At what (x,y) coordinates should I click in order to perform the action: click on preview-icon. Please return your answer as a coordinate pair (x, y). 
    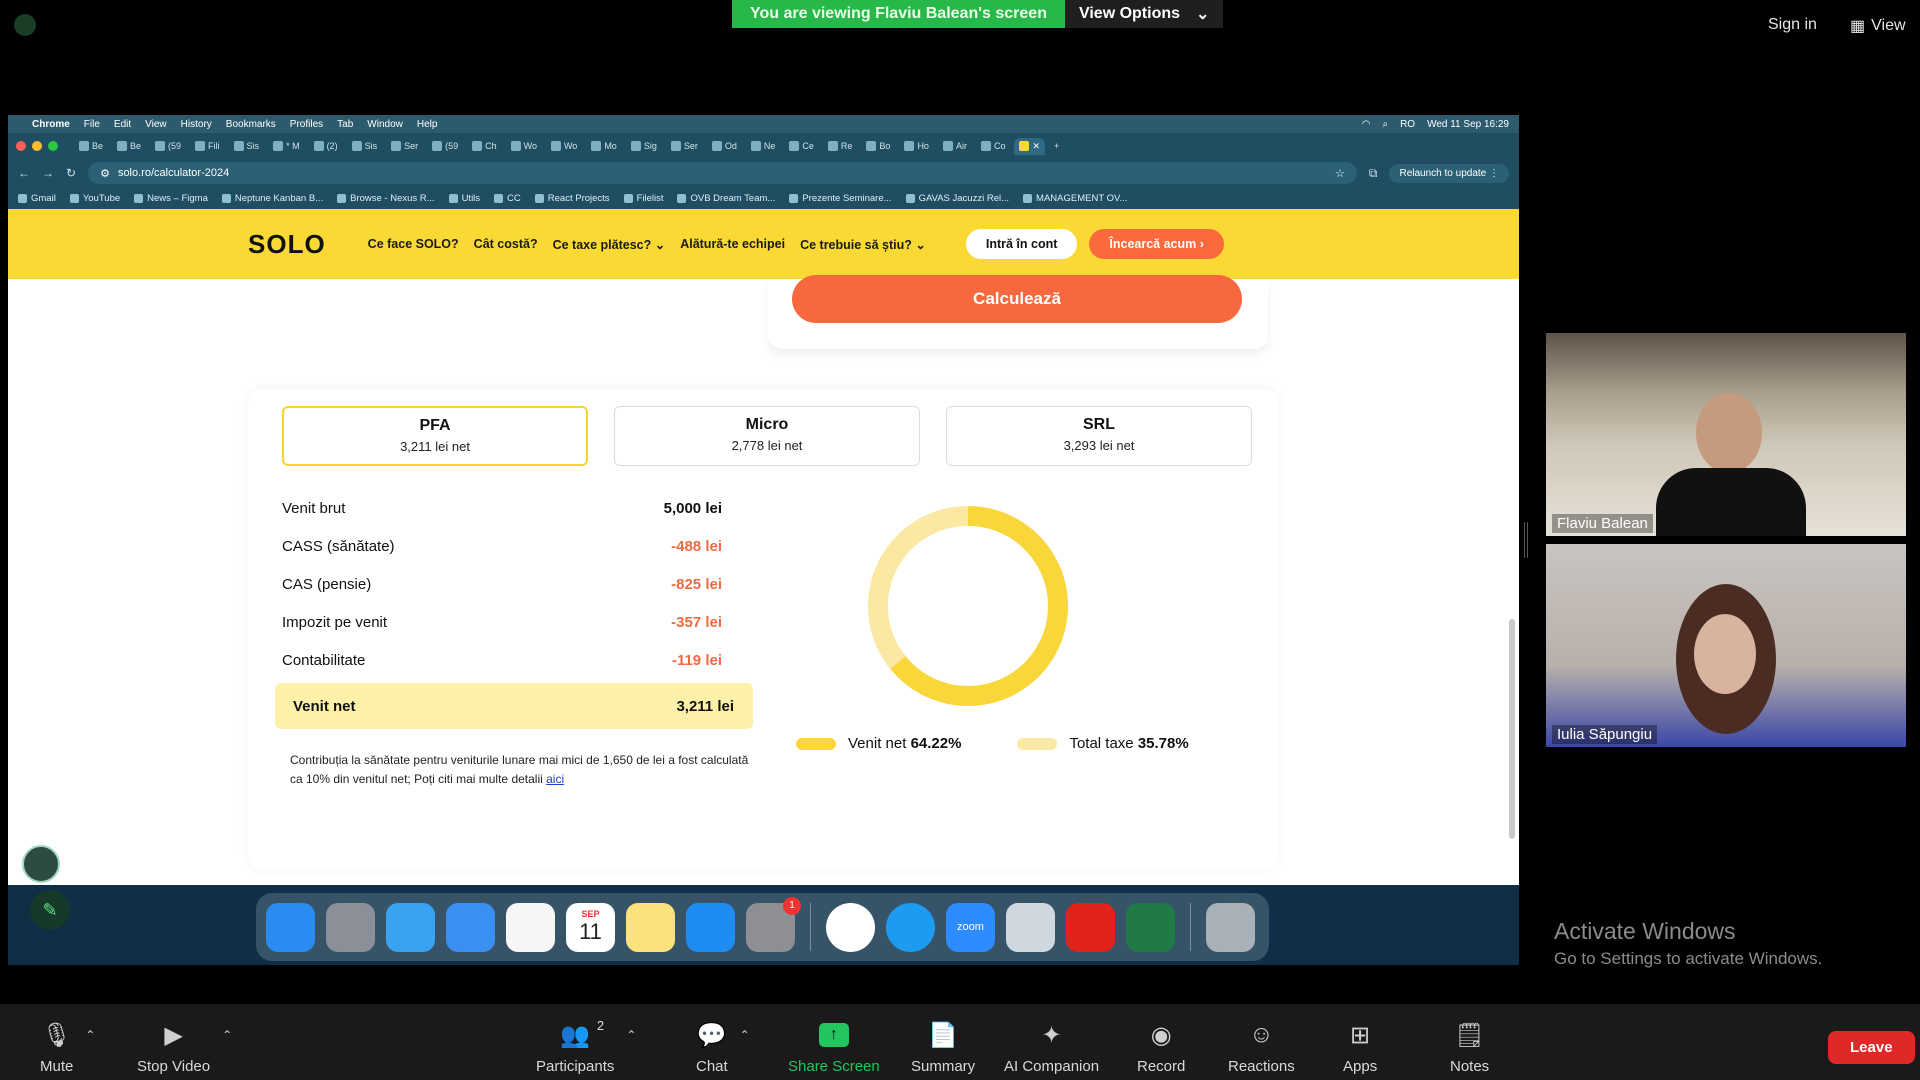
    Looking at the image, I should click on (1030, 927).